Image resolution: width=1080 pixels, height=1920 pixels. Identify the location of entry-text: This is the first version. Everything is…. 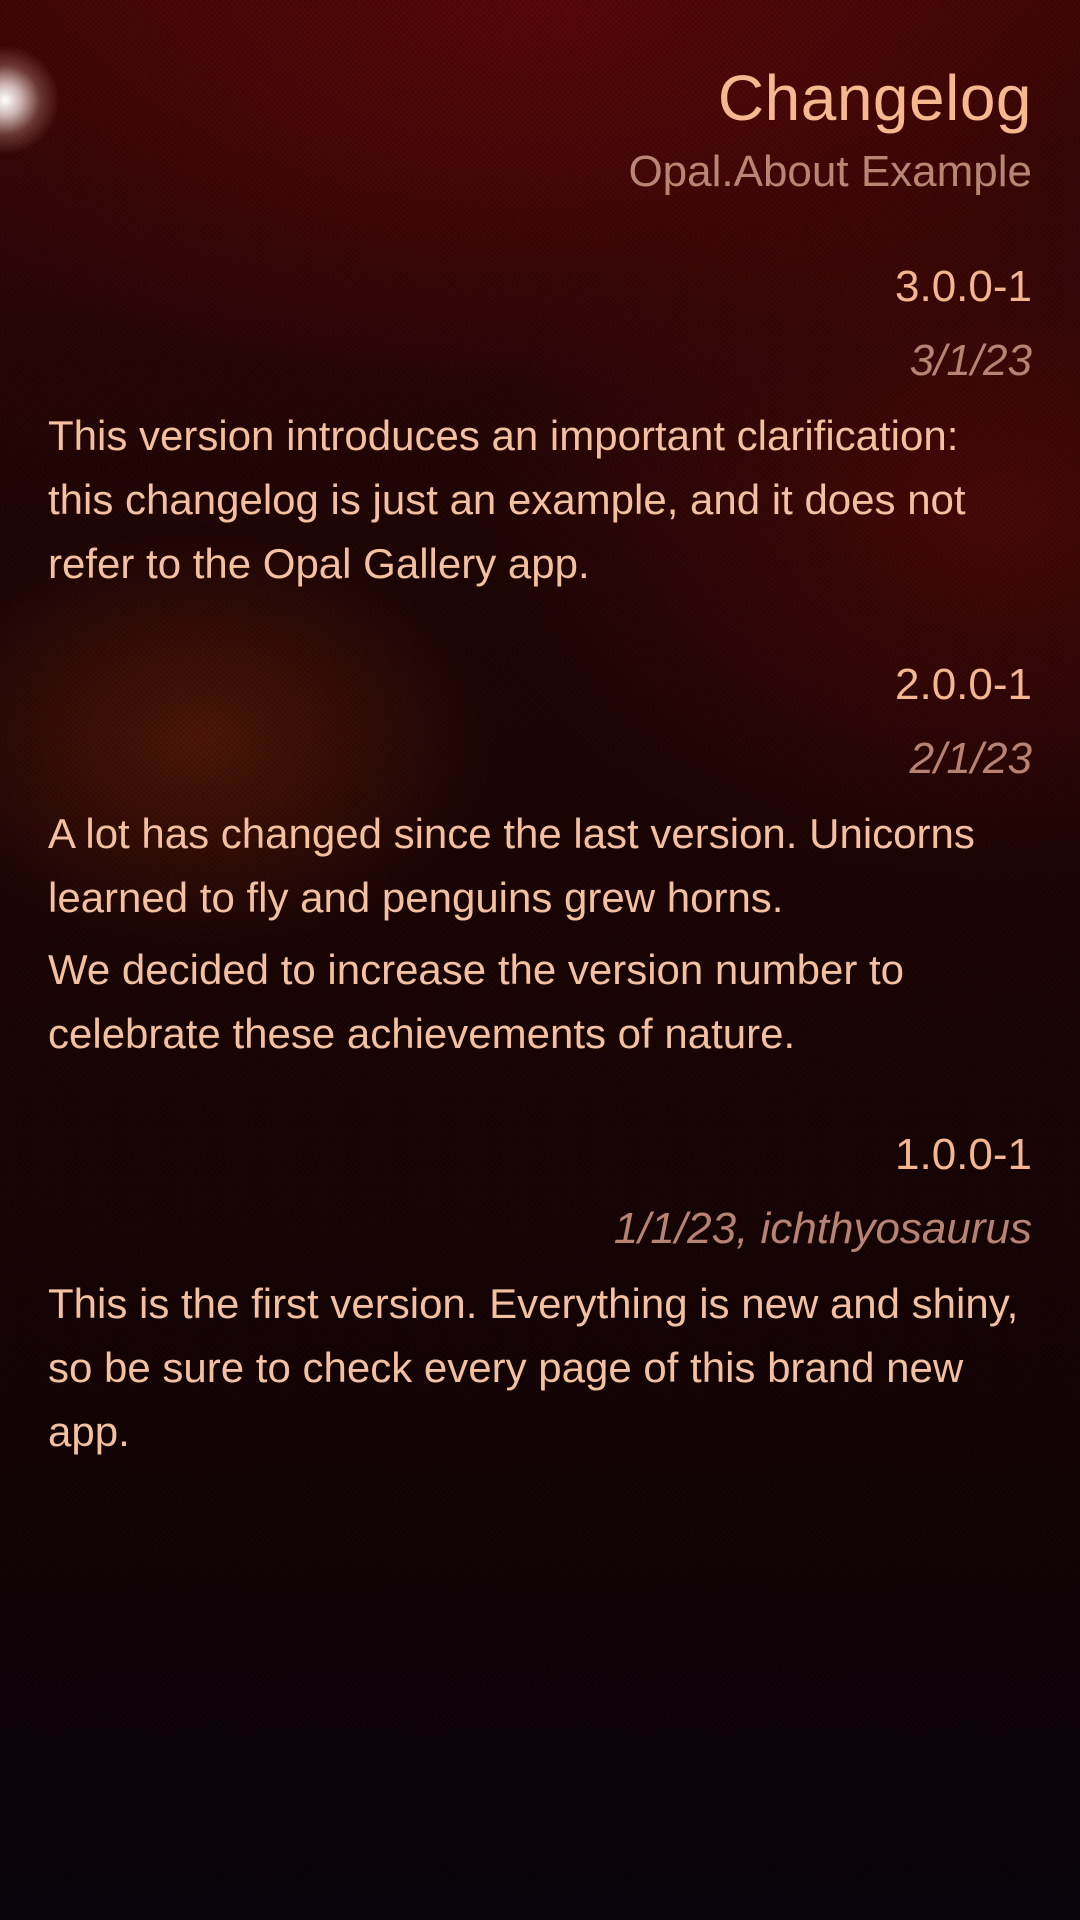
(533, 1367).